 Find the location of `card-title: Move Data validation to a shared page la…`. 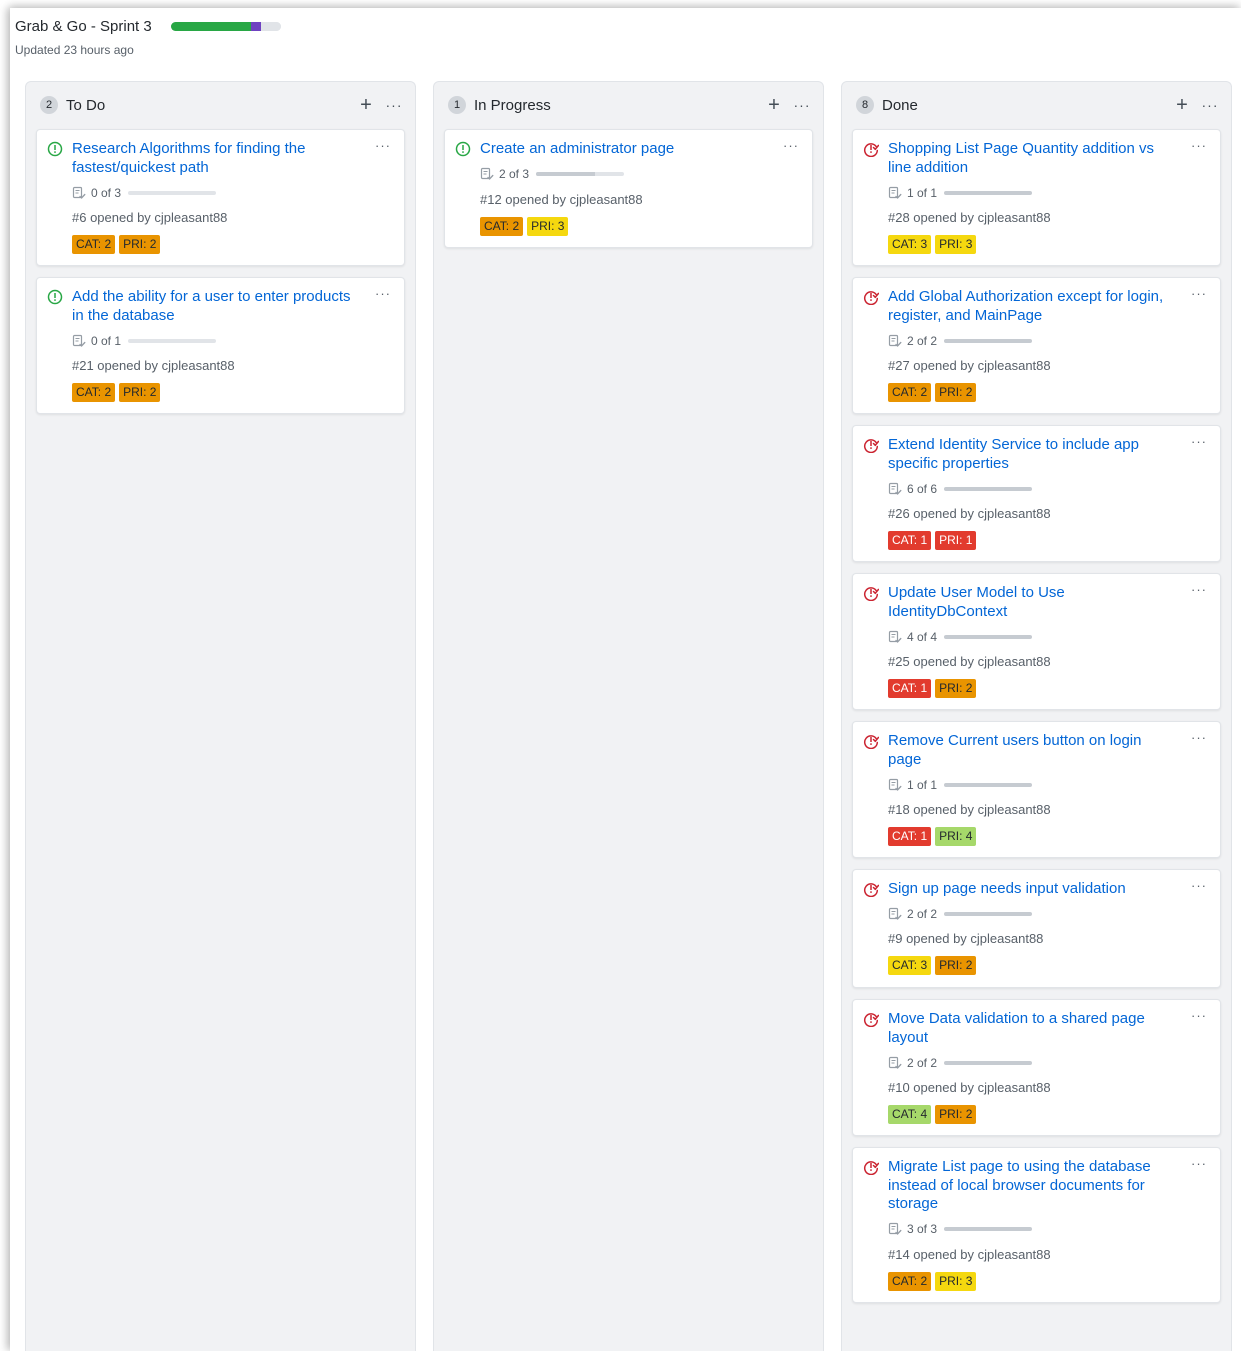

card-title: Move Data validation to a shared page la… is located at coordinates (1033, 1028).